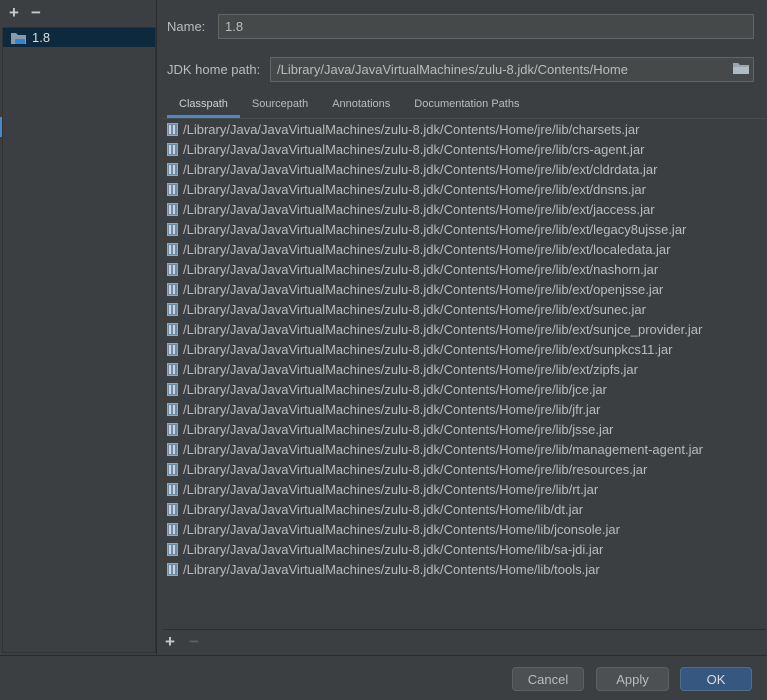 The width and height of the screenshot is (767, 700). Describe the element at coordinates (170, 642) in the screenshot. I see `add-path-button: +` at that location.